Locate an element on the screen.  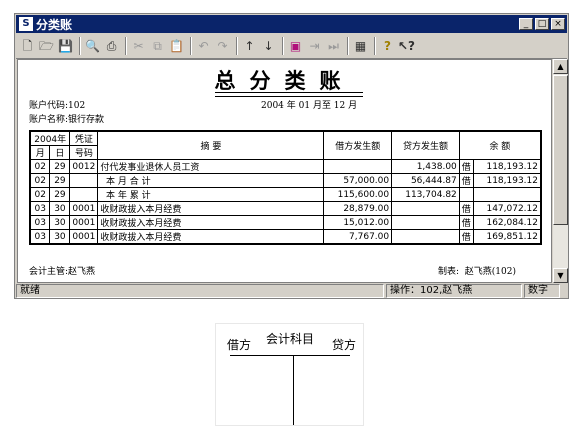
print-icon: ⎙ is located at coordinates (111, 46).